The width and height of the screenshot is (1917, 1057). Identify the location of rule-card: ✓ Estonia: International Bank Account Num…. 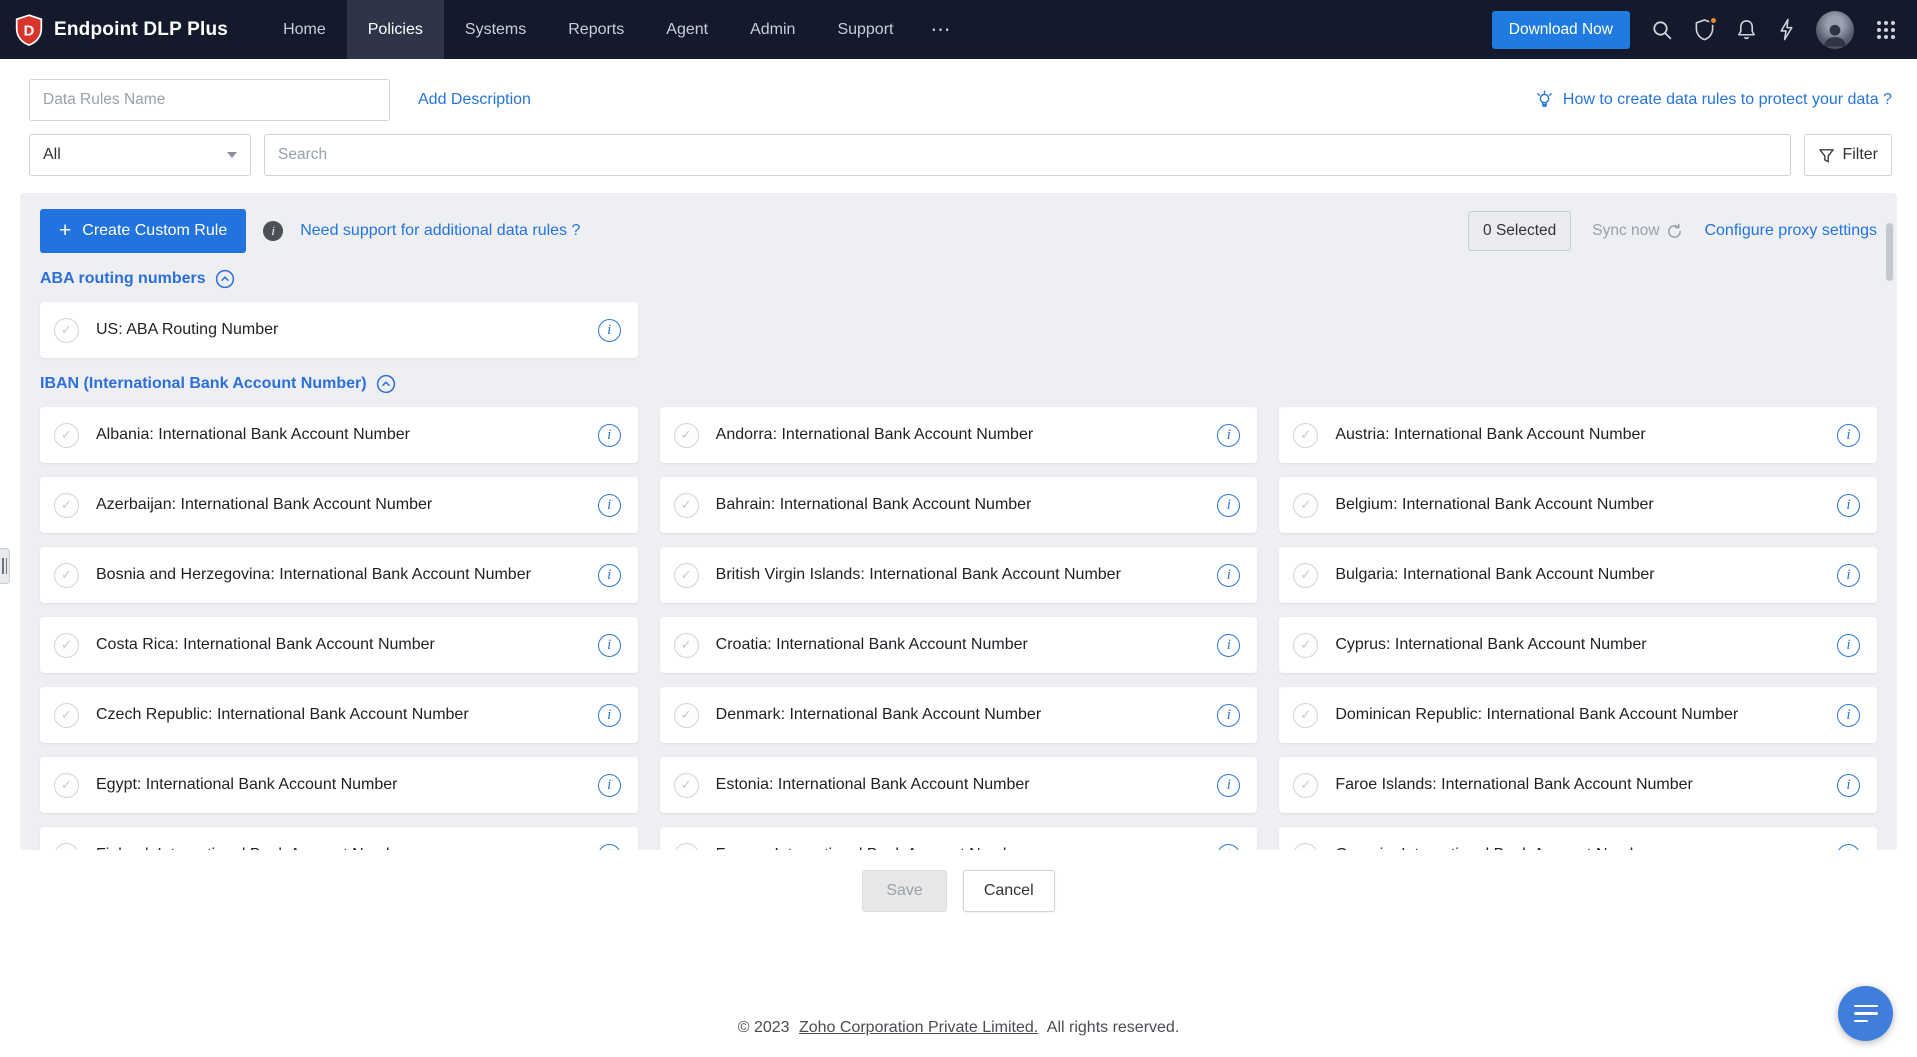
(958, 785).